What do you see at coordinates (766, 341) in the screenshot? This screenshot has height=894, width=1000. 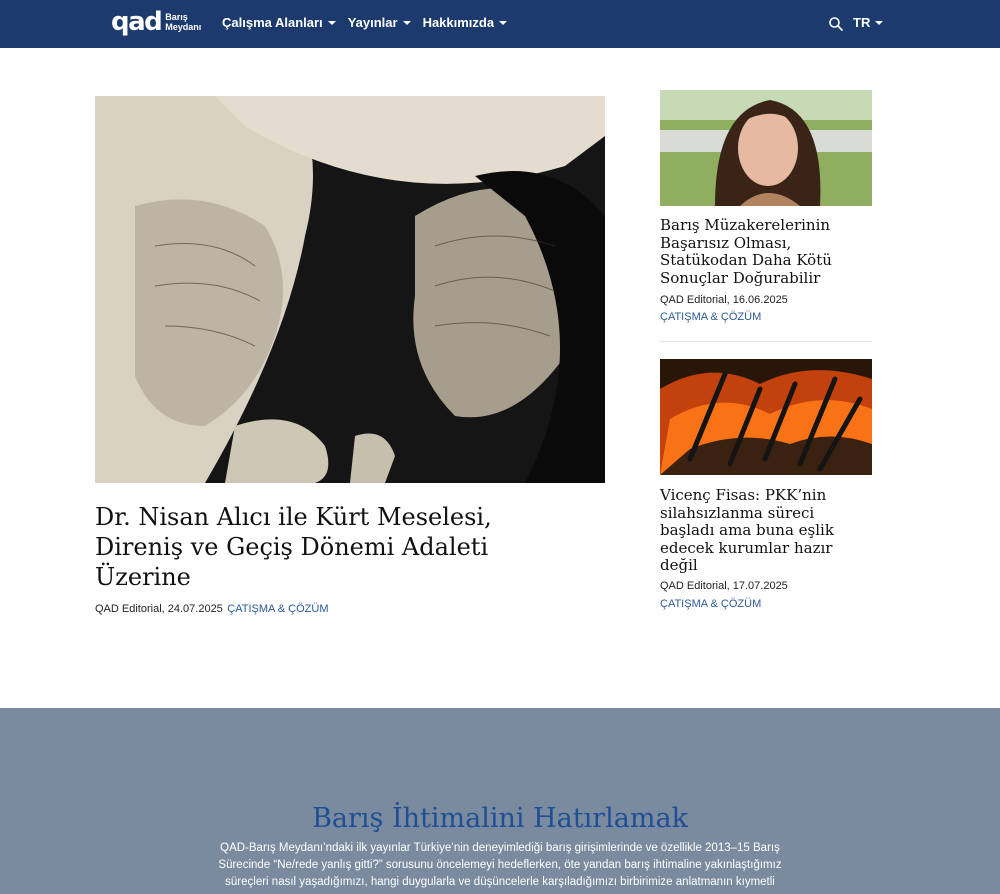 I see `divider` at bounding box center [766, 341].